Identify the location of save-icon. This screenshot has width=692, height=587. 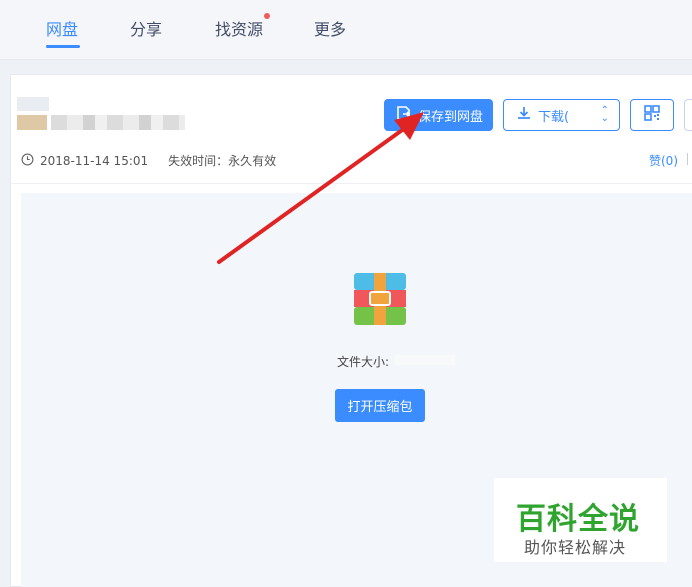
(404, 115).